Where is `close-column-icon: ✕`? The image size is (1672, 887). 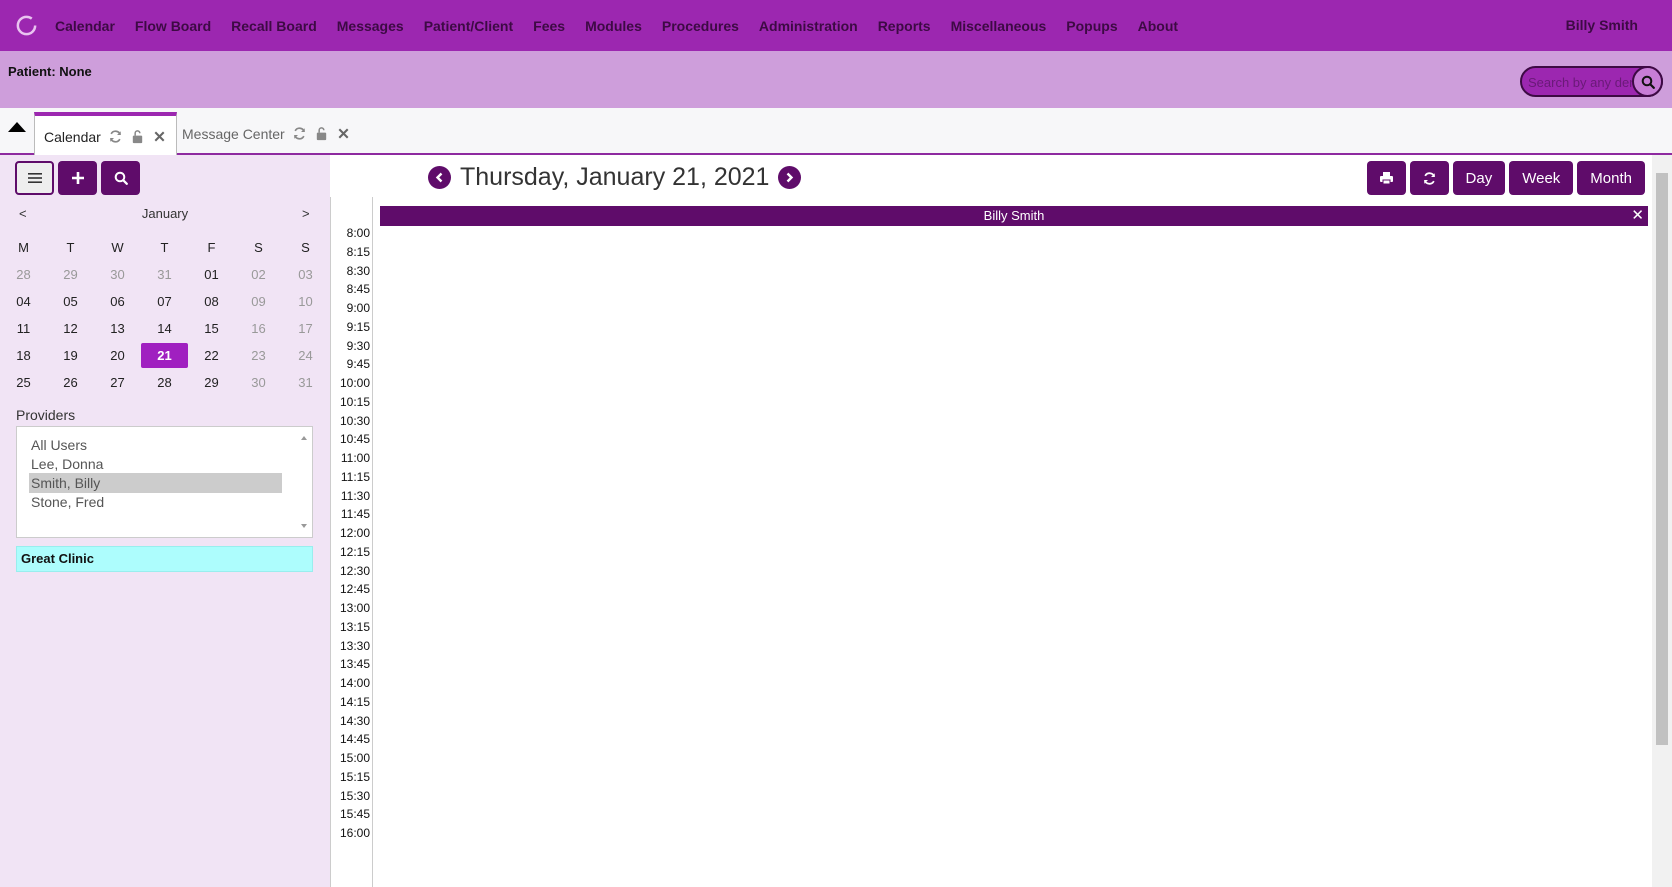 close-column-icon: ✕ is located at coordinates (1637, 216).